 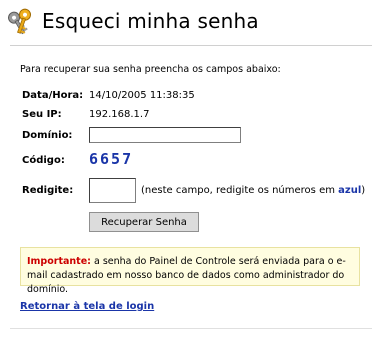 What do you see at coordinates (53, 95) in the screenshot?
I see `date-label: Data/Hora:` at bounding box center [53, 95].